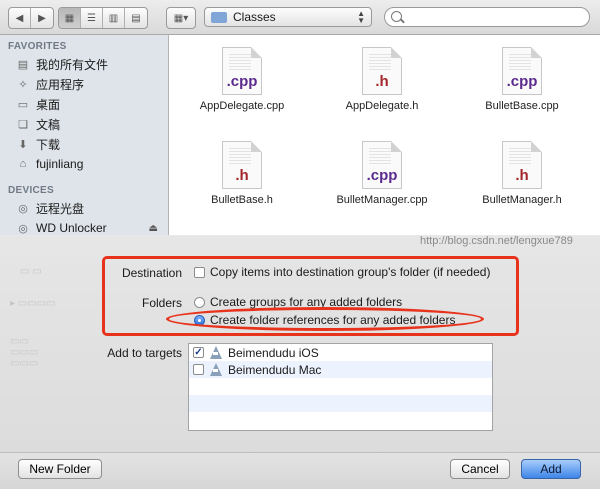 The image size is (600, 489). Describe the element at coordinates (382, 106) in the screenshot. I see `file-name: AppDelegate.h` at that location.